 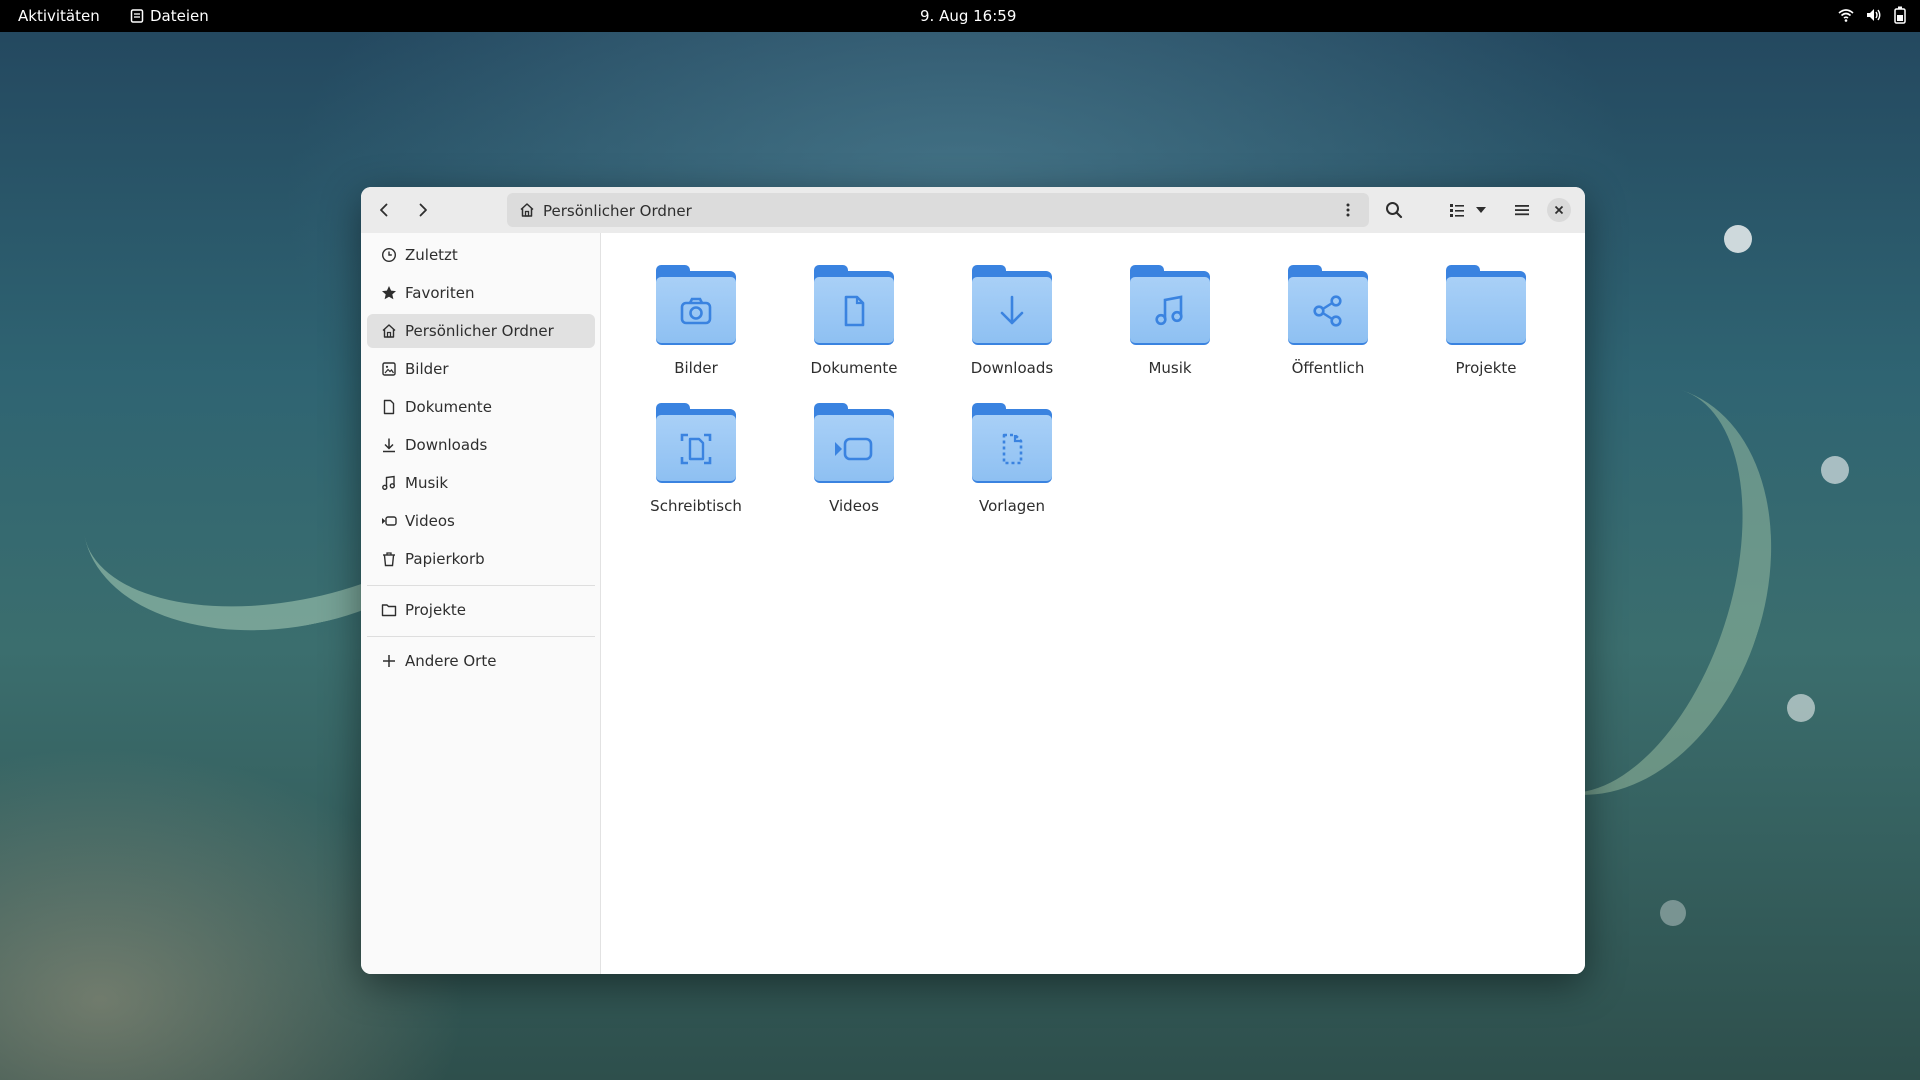 What do you see at coordinates (938, 210) in the screenshot?
I see `location-bar: Persönlicher Ordner` at bounding box center [938, 210].